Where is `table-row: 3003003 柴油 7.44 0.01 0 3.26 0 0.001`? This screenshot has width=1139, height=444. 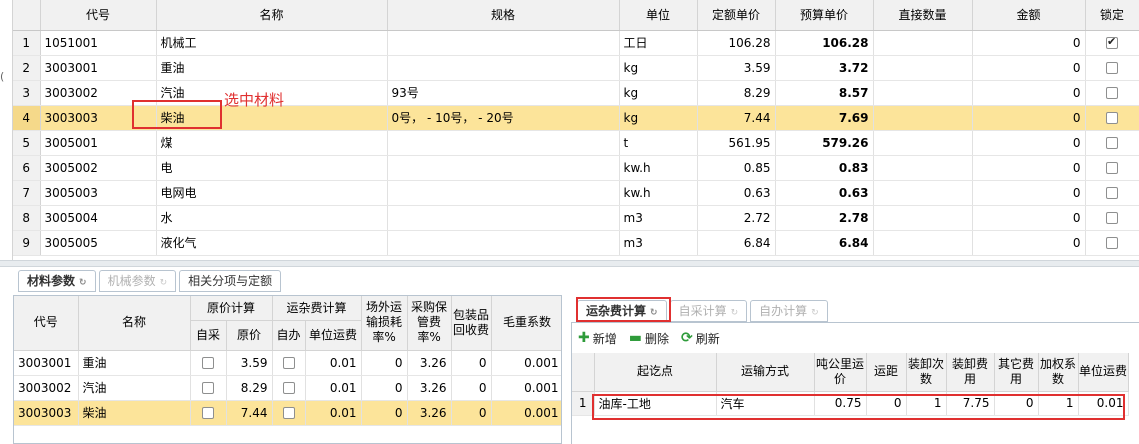 table-row: 3003003 柴油 7.44 0.01 0 3.26 0 0.001 is located at coordinates (287, 413).